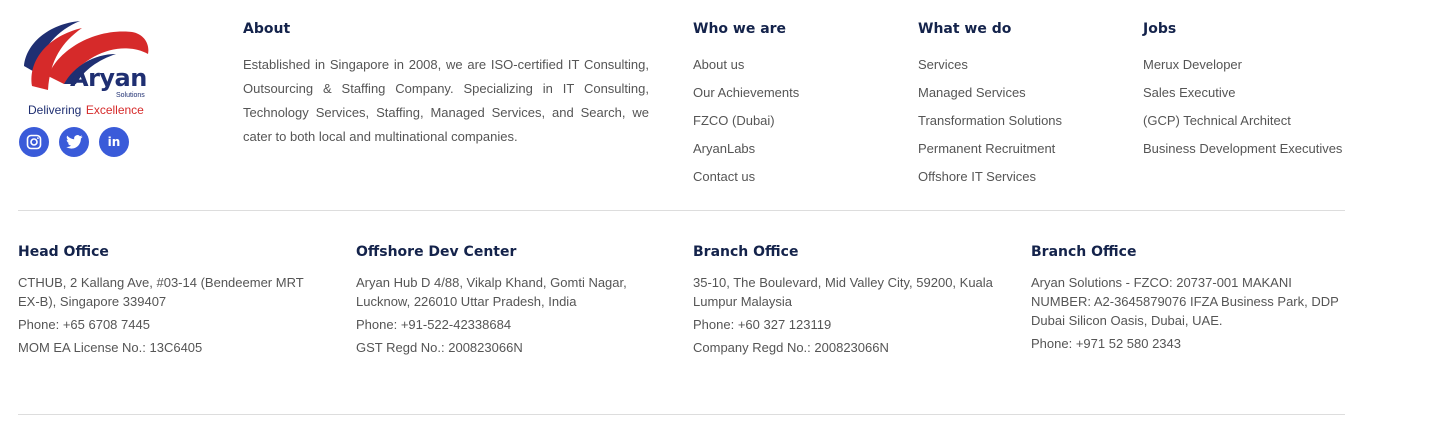  Describe the element at coordinates (114, 110) in the screenshot. I see `tagline-part-2: Excellence` at that location.